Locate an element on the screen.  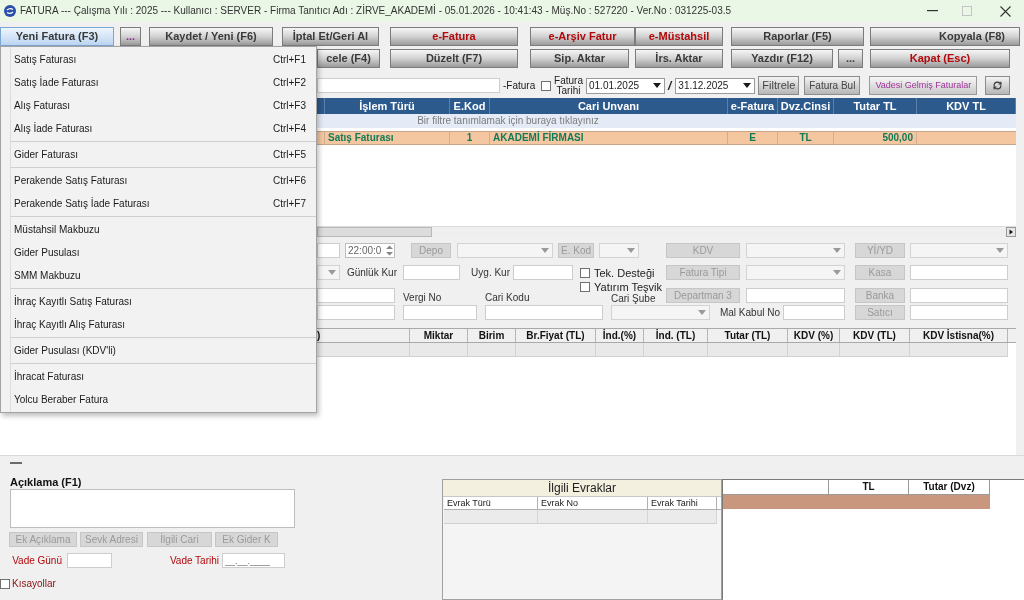
column-header: Tutar (TL) is located at coordinates (748, 335).